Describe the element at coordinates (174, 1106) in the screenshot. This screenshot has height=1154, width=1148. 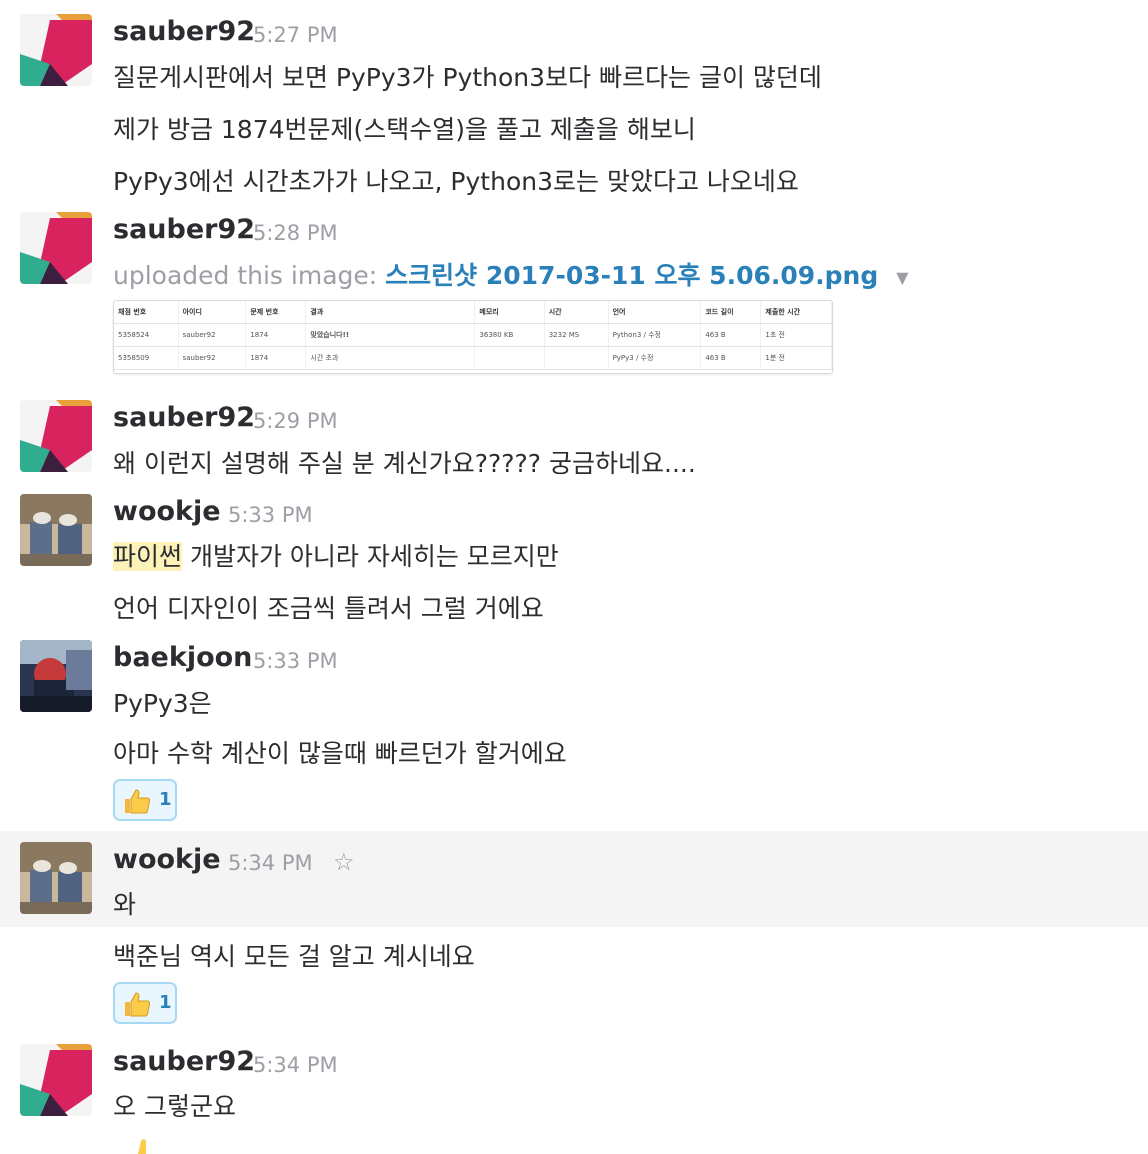
I see `message-text: 오 그렇군요` at that location.